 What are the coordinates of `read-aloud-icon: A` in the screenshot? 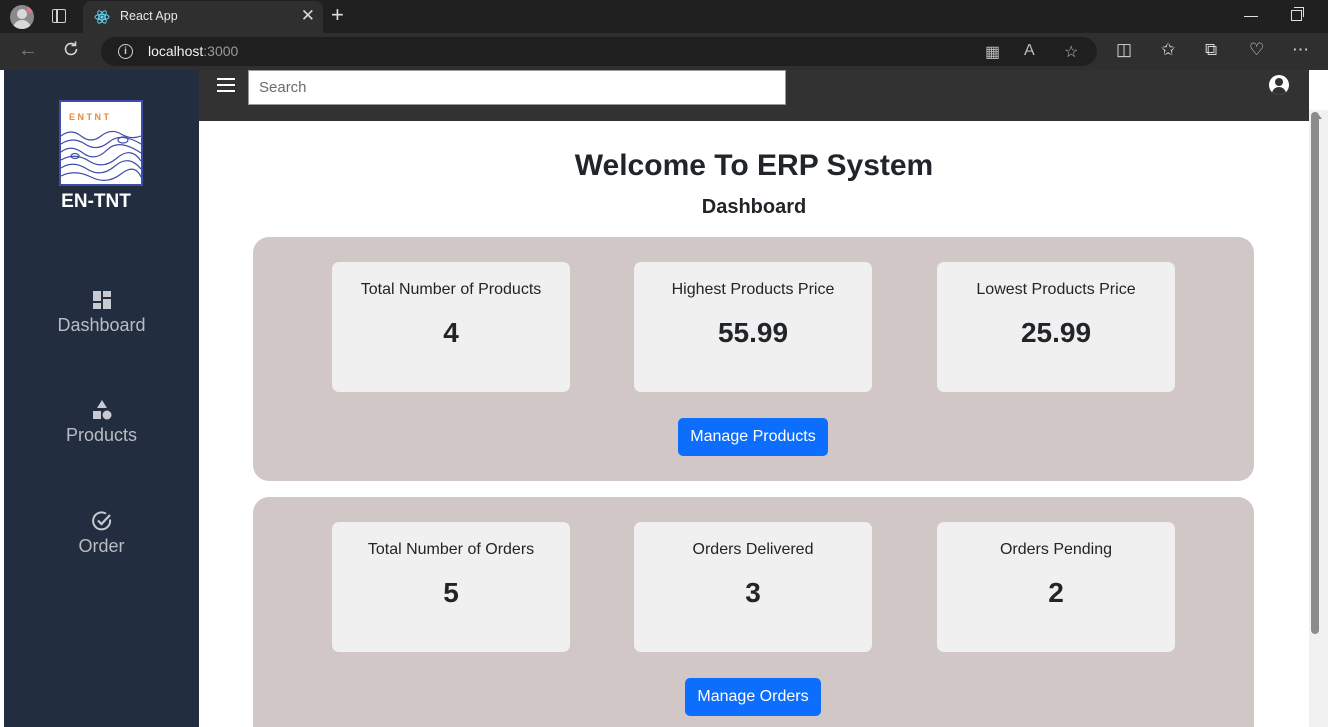 It's located at (1029, 51).